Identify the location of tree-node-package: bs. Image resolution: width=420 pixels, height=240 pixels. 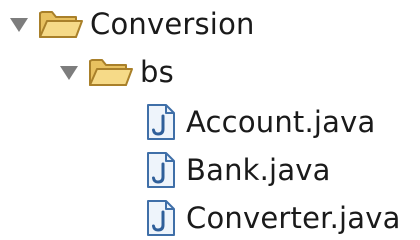
(116, 72).